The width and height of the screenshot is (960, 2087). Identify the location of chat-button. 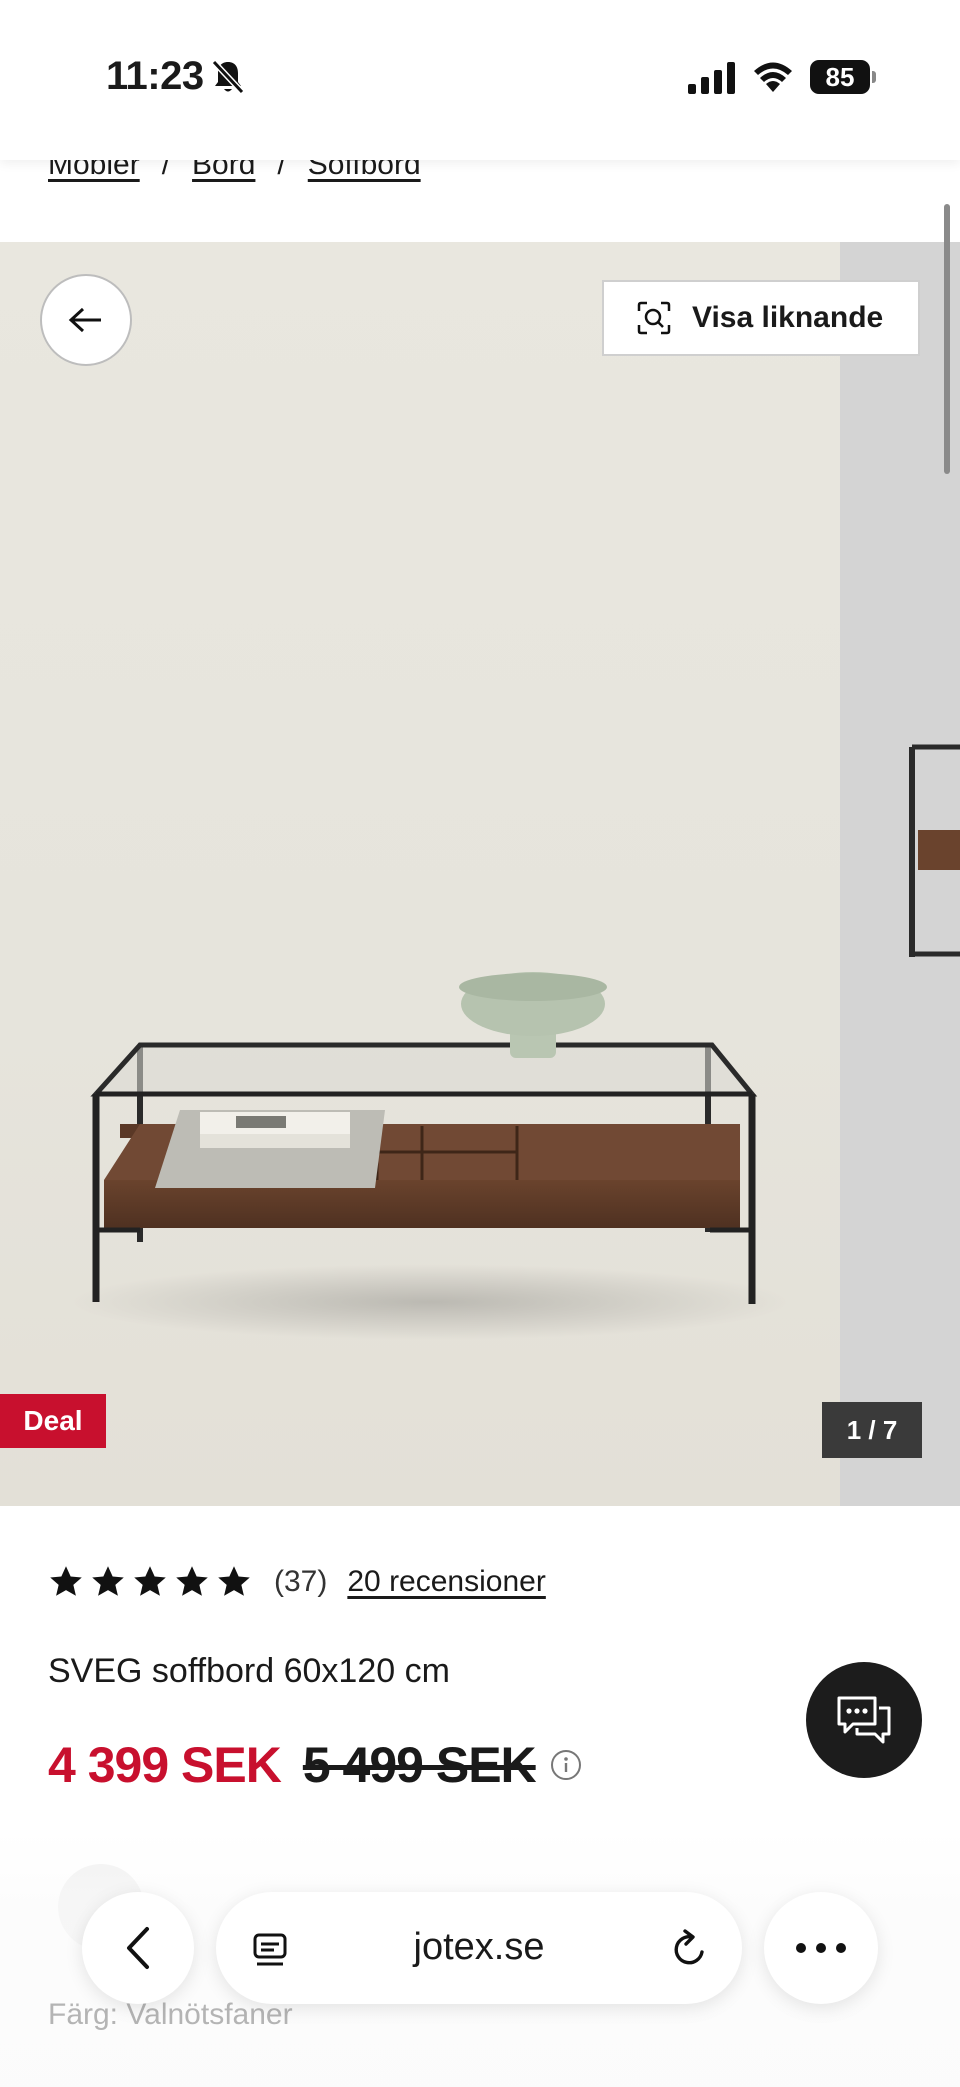
(864, 1720).